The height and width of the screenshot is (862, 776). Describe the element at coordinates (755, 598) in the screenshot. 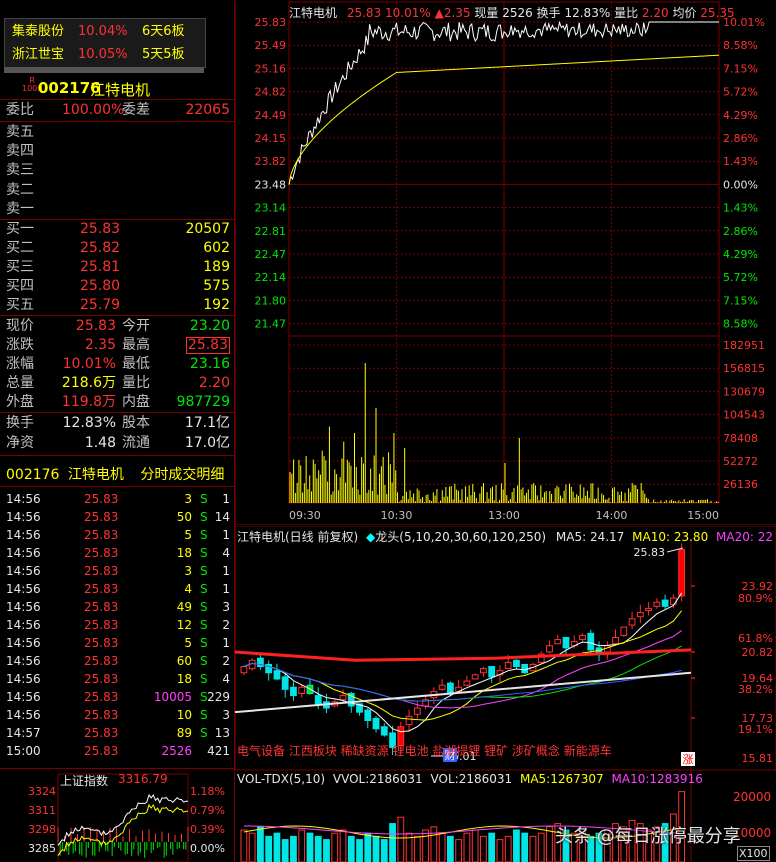

I see `kline-fib-tick: 80.9%` at that location.